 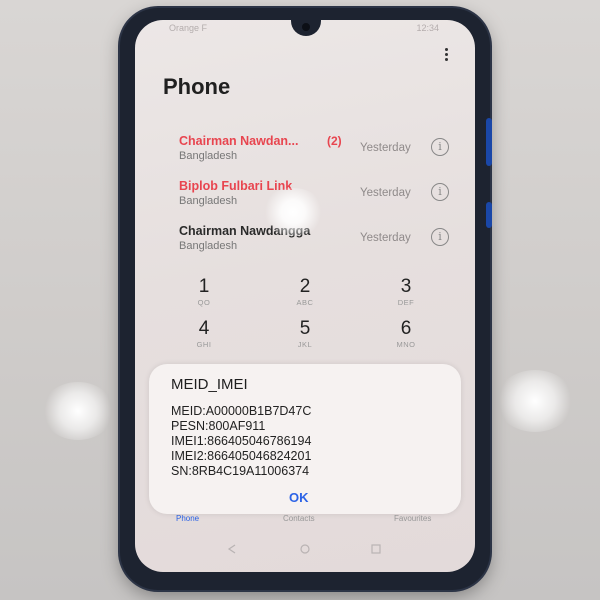 I want to click on bottom-tab-bar: Phone Contacts Favourites, so click(x=305, y=522).